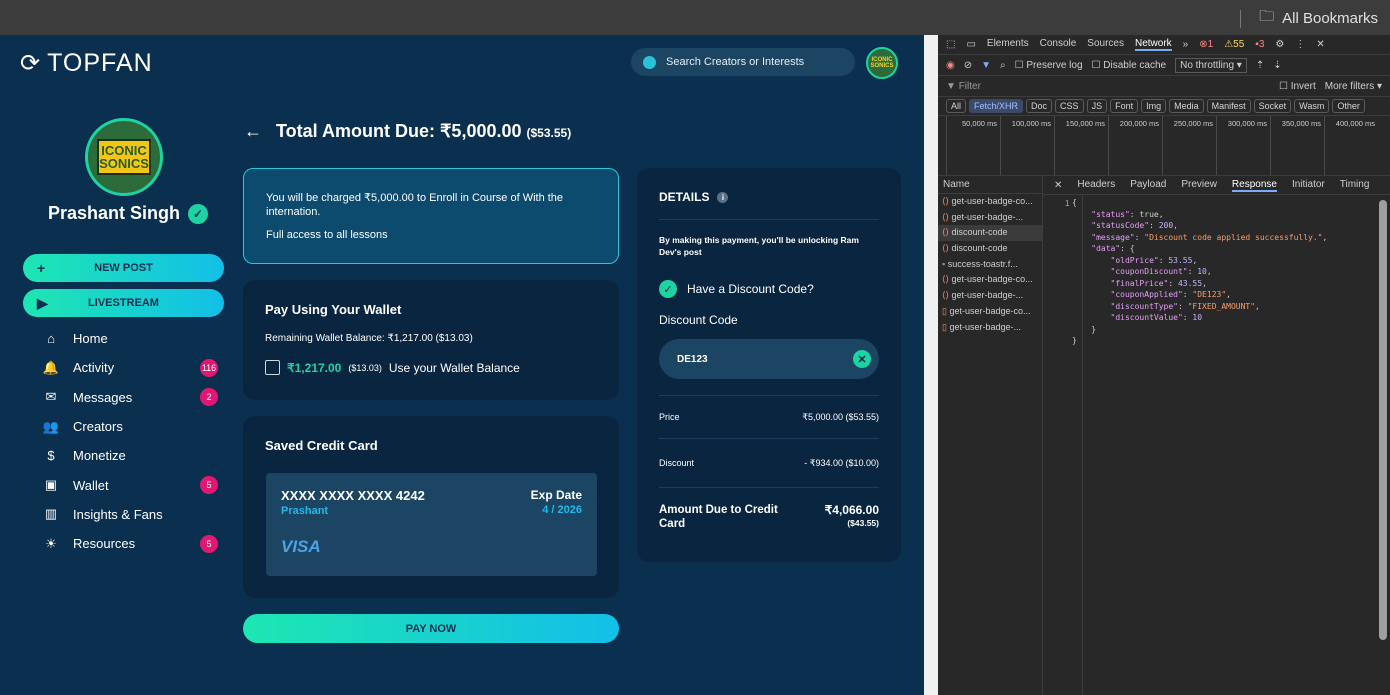 Image resolution: width=1390 pixels, height=695 pixels. Describe the element at coordinates (1096, 185) in the screenshot. I see `tab-headers: Headers` at that location.